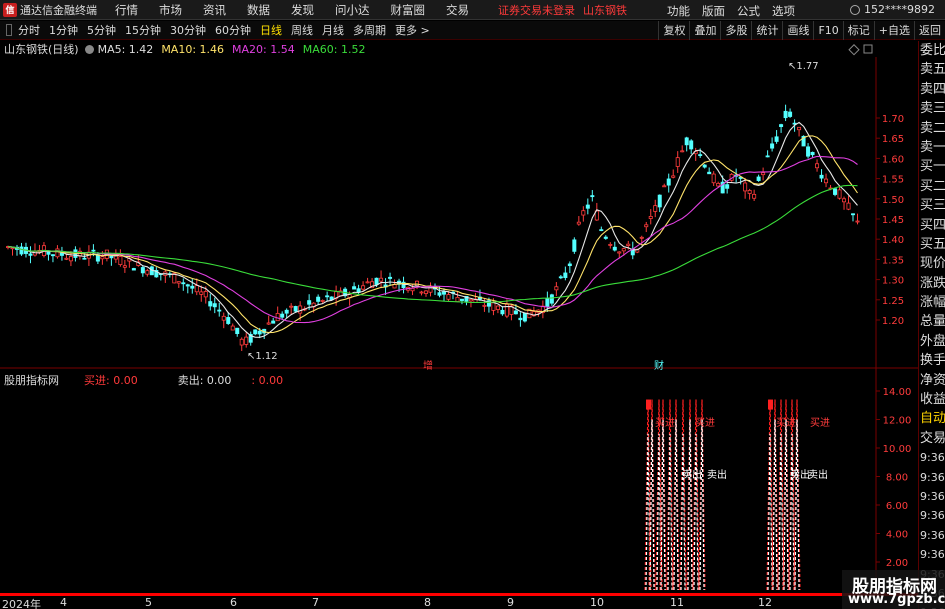 The width and height of the screenshot is (945, 609). I want to click on marker-zeng: 增, so click(428, 365).